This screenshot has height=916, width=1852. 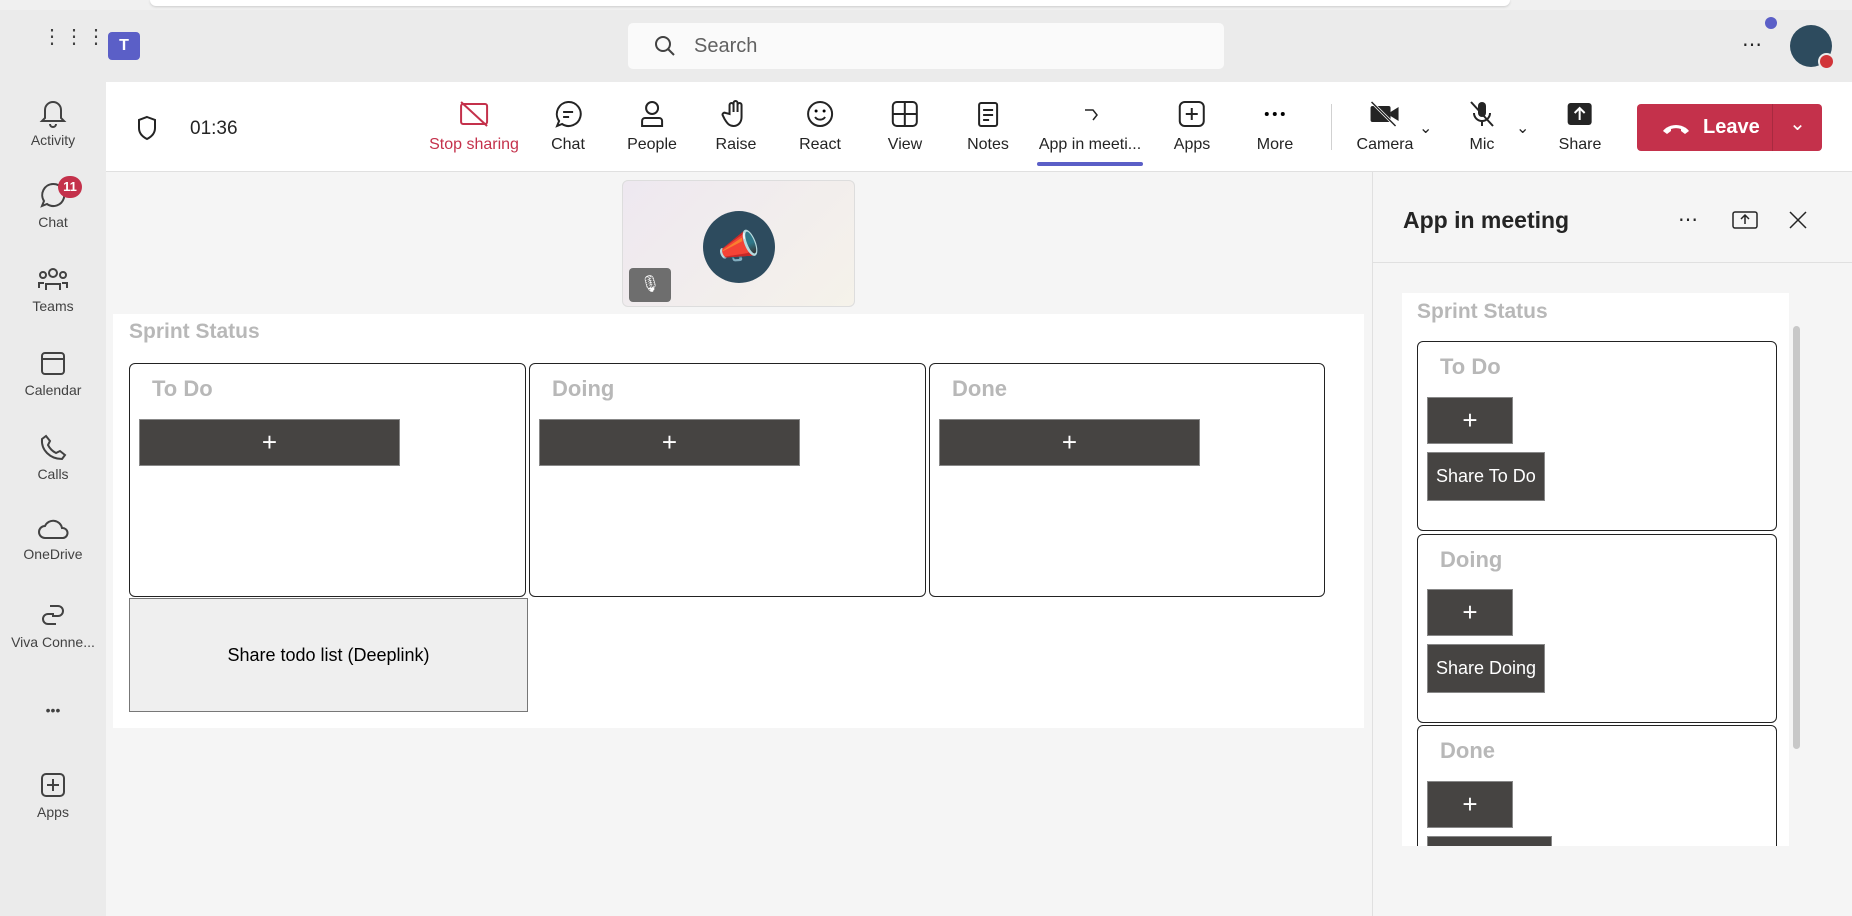 I want to click on chat-icon, so click(x=568, y=114).